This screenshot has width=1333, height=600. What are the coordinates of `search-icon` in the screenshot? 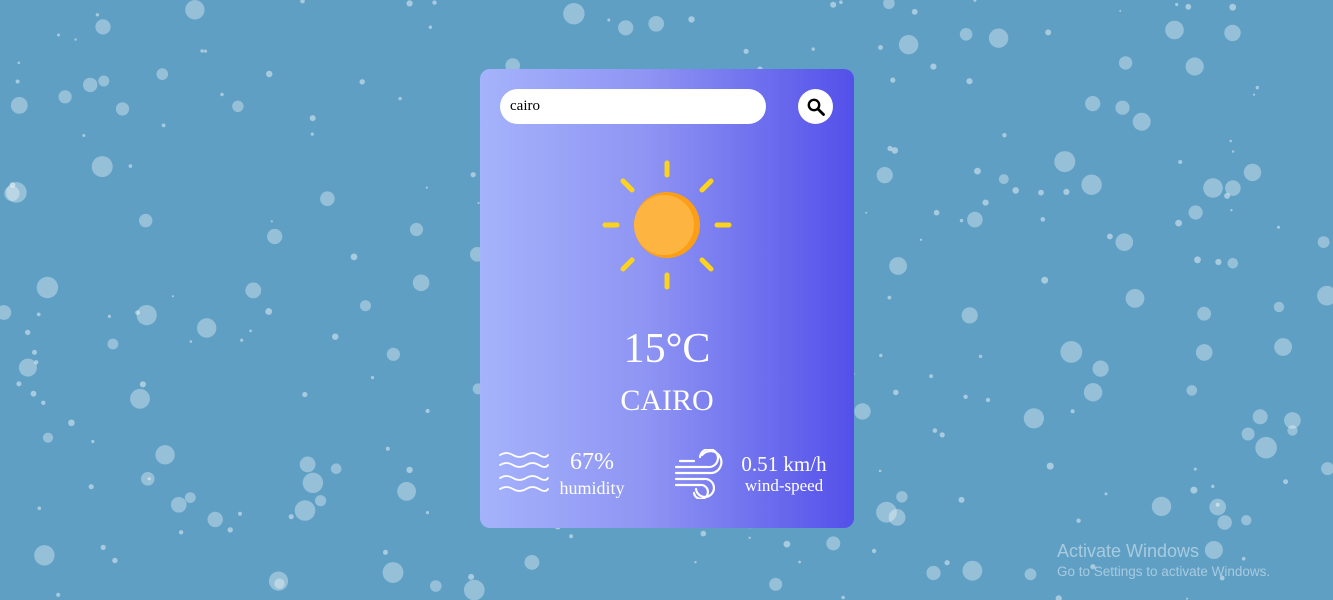 It's located at (816, 107).